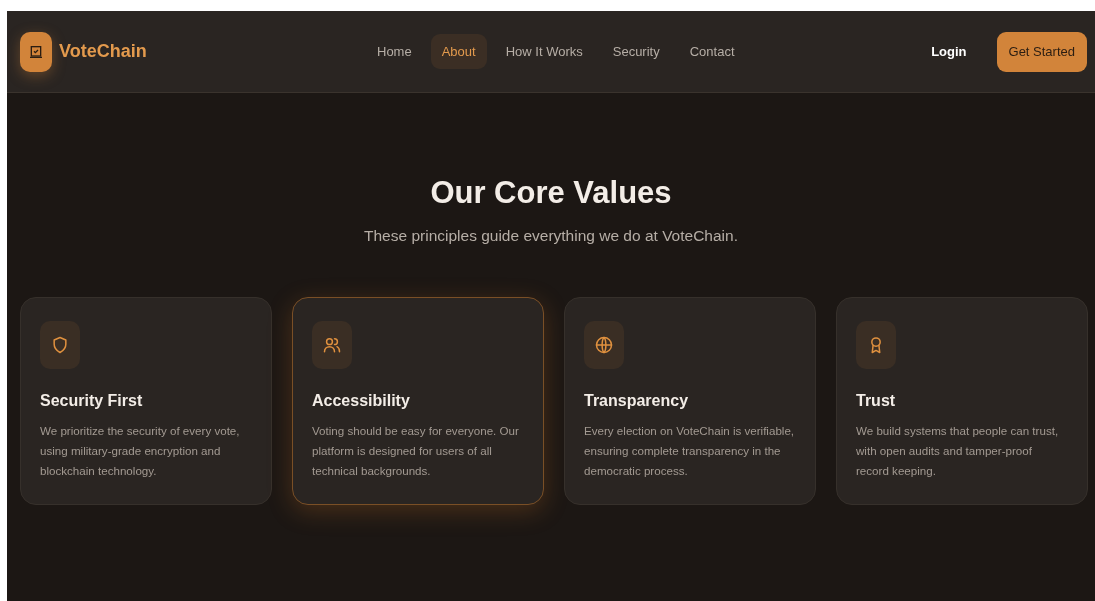  What do you see at coordinates (361, 401) in the screenshot?
I see `card-title: Accessibility` at bounding box center [361, 401].